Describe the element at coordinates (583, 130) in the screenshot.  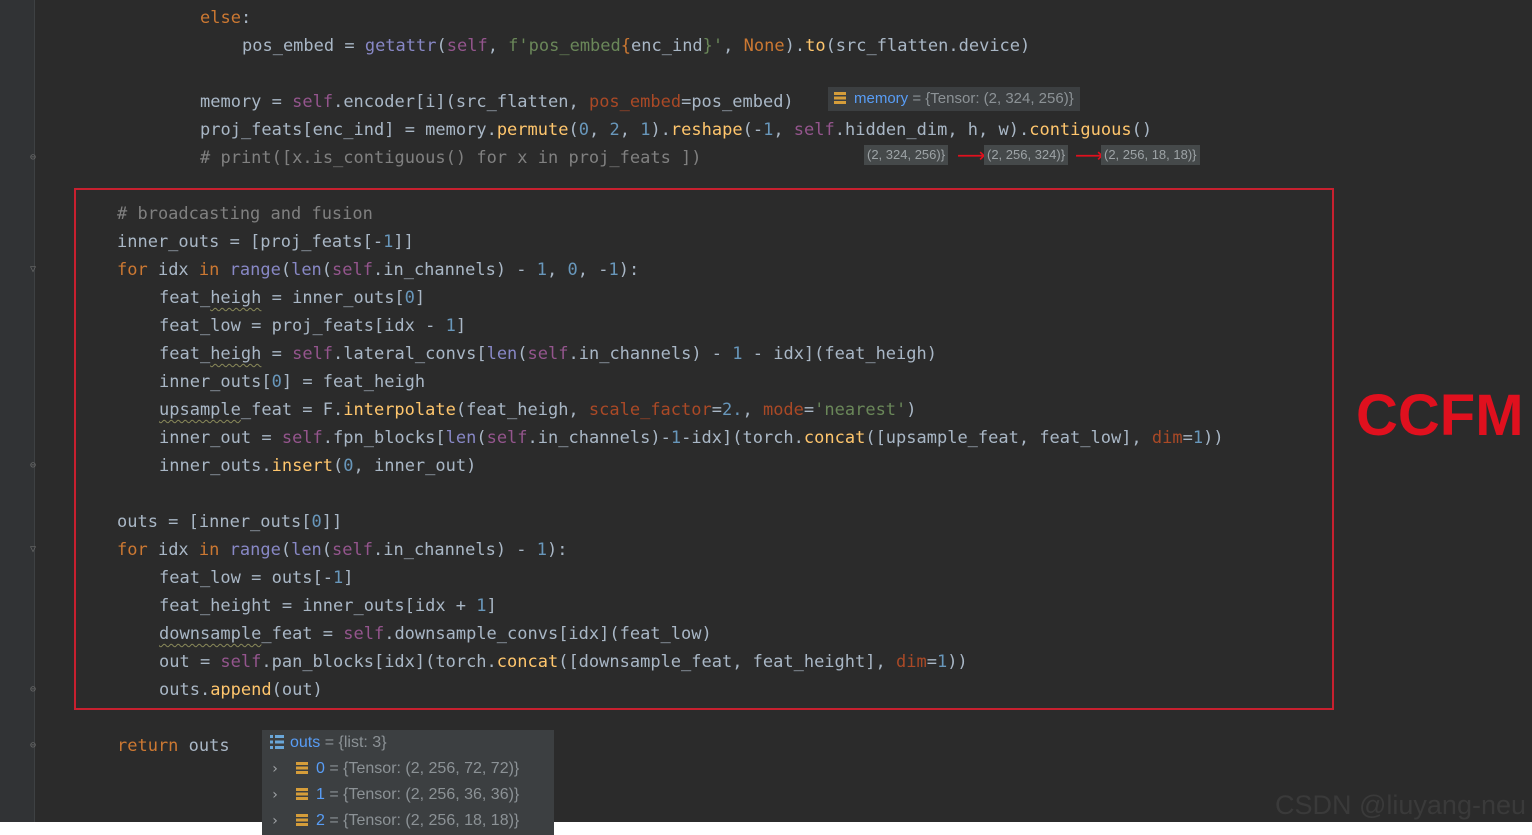
I see `code-token: 0` at that location.